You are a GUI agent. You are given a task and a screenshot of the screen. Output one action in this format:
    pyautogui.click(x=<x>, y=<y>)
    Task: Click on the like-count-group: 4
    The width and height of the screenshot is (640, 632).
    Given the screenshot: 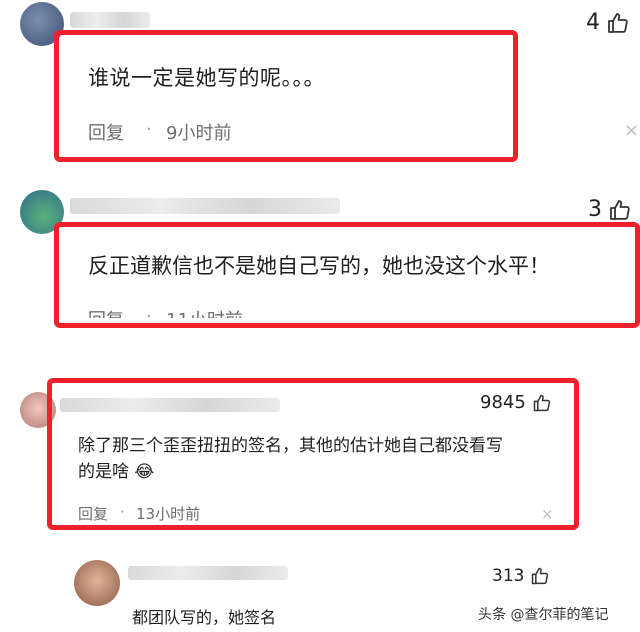 What is the action you would take?
    pyautogui.click(x=608, y=22)
    